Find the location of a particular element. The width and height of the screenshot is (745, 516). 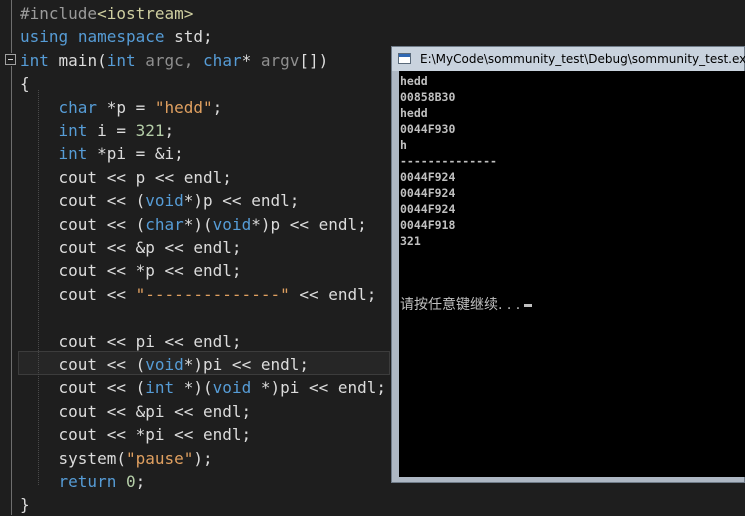

code-token: "--------------" is located at coordinates (212, 294).